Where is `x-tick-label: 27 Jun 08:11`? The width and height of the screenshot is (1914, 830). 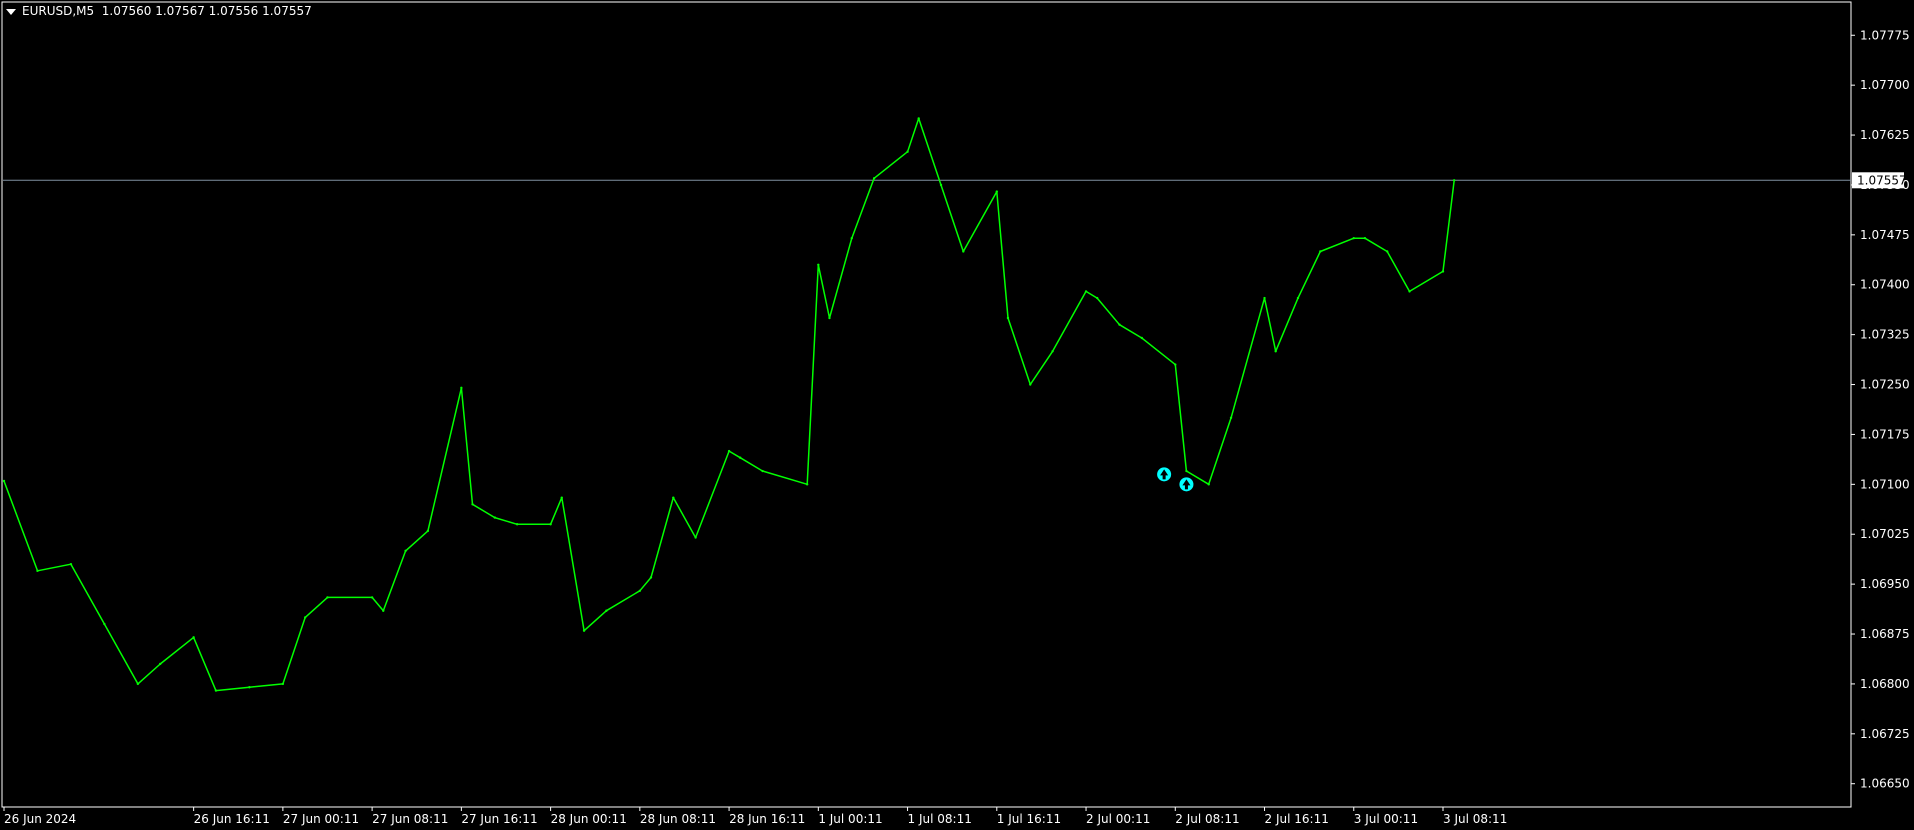 x-tick-label: 27 Jun 08:11 is located at coordinates (410, 819).